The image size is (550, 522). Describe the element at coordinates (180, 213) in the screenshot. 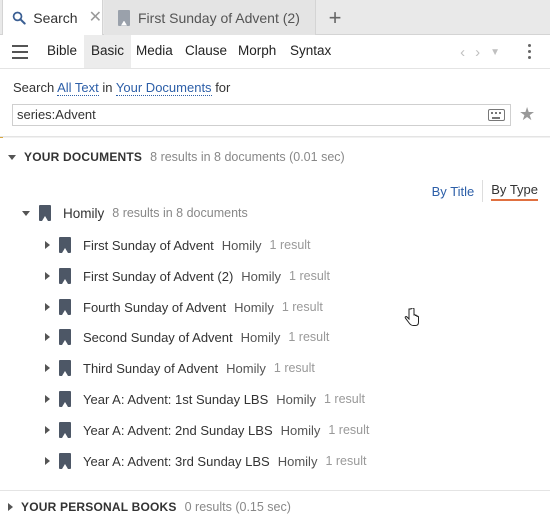

I see `group-summary: 8 results in 8 documents` at that location.